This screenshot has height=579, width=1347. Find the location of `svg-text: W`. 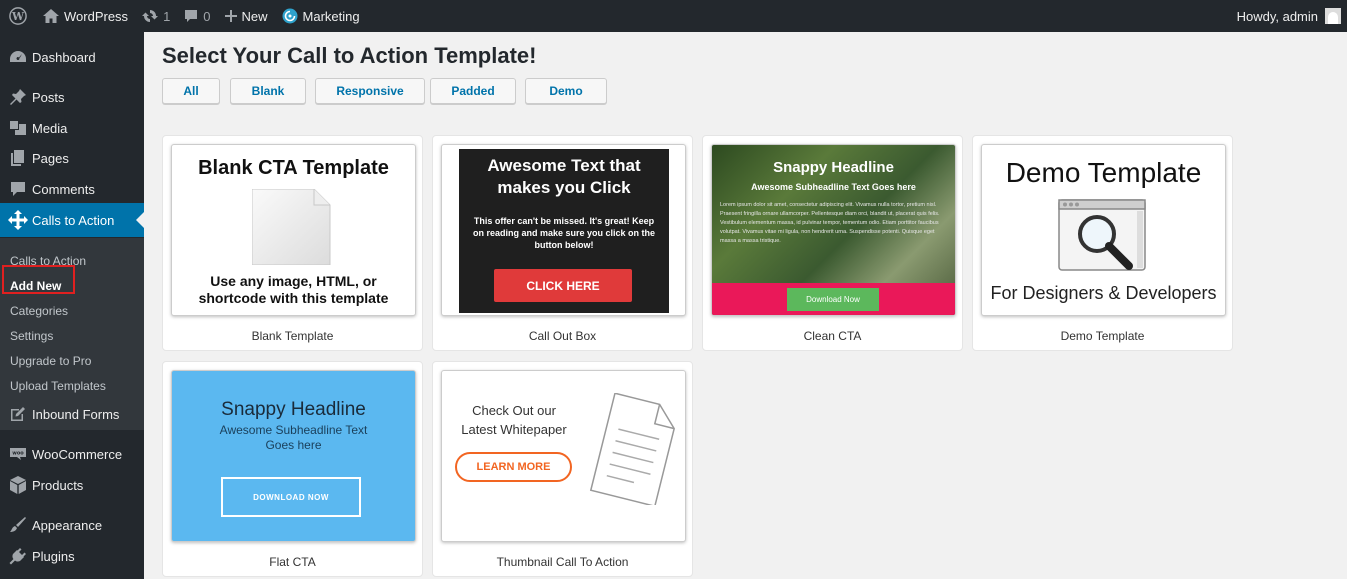

svg-text: W is located at coordinates (18, 16).